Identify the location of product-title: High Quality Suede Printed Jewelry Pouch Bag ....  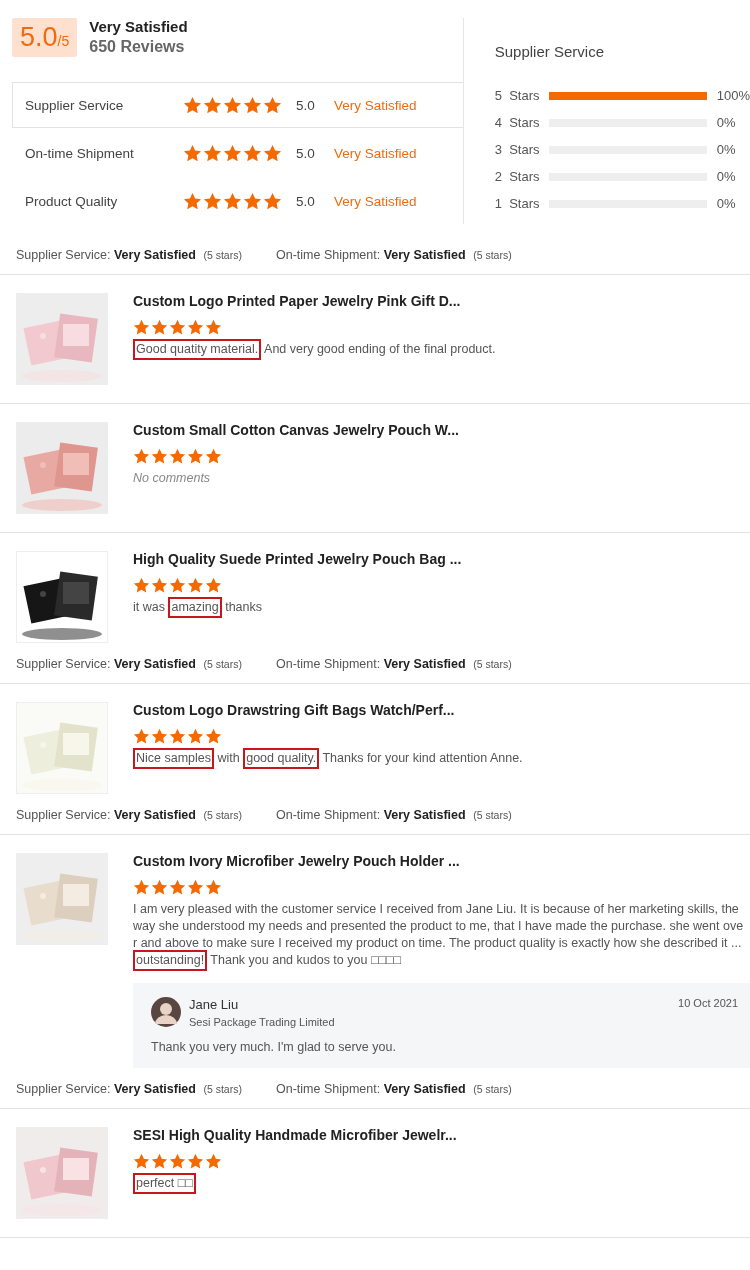
(439, 559).